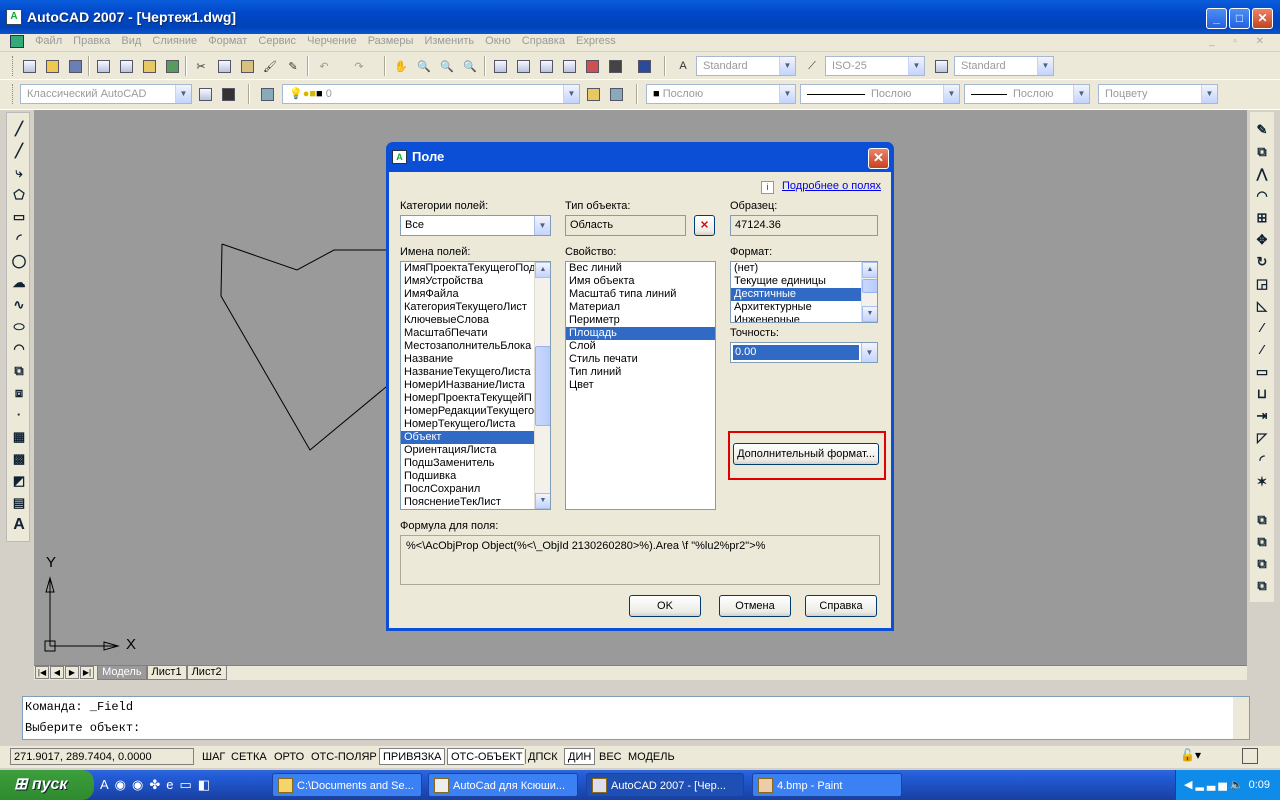 Image resolution: width=1280 pixels, height=800 pixels. What do you see at coordinates (87, 672) in the screenshot?
I see `last-tab-icon: ▶|` at bounding box center [87, 672].